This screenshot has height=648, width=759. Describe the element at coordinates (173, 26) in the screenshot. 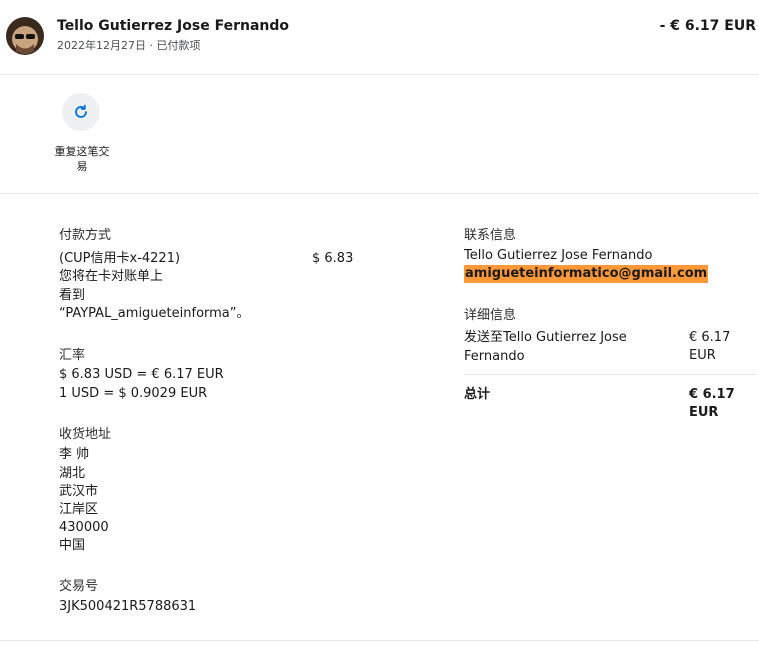

I see `merchant-name: Tello Gutierrez Jose Fernando` at that location.